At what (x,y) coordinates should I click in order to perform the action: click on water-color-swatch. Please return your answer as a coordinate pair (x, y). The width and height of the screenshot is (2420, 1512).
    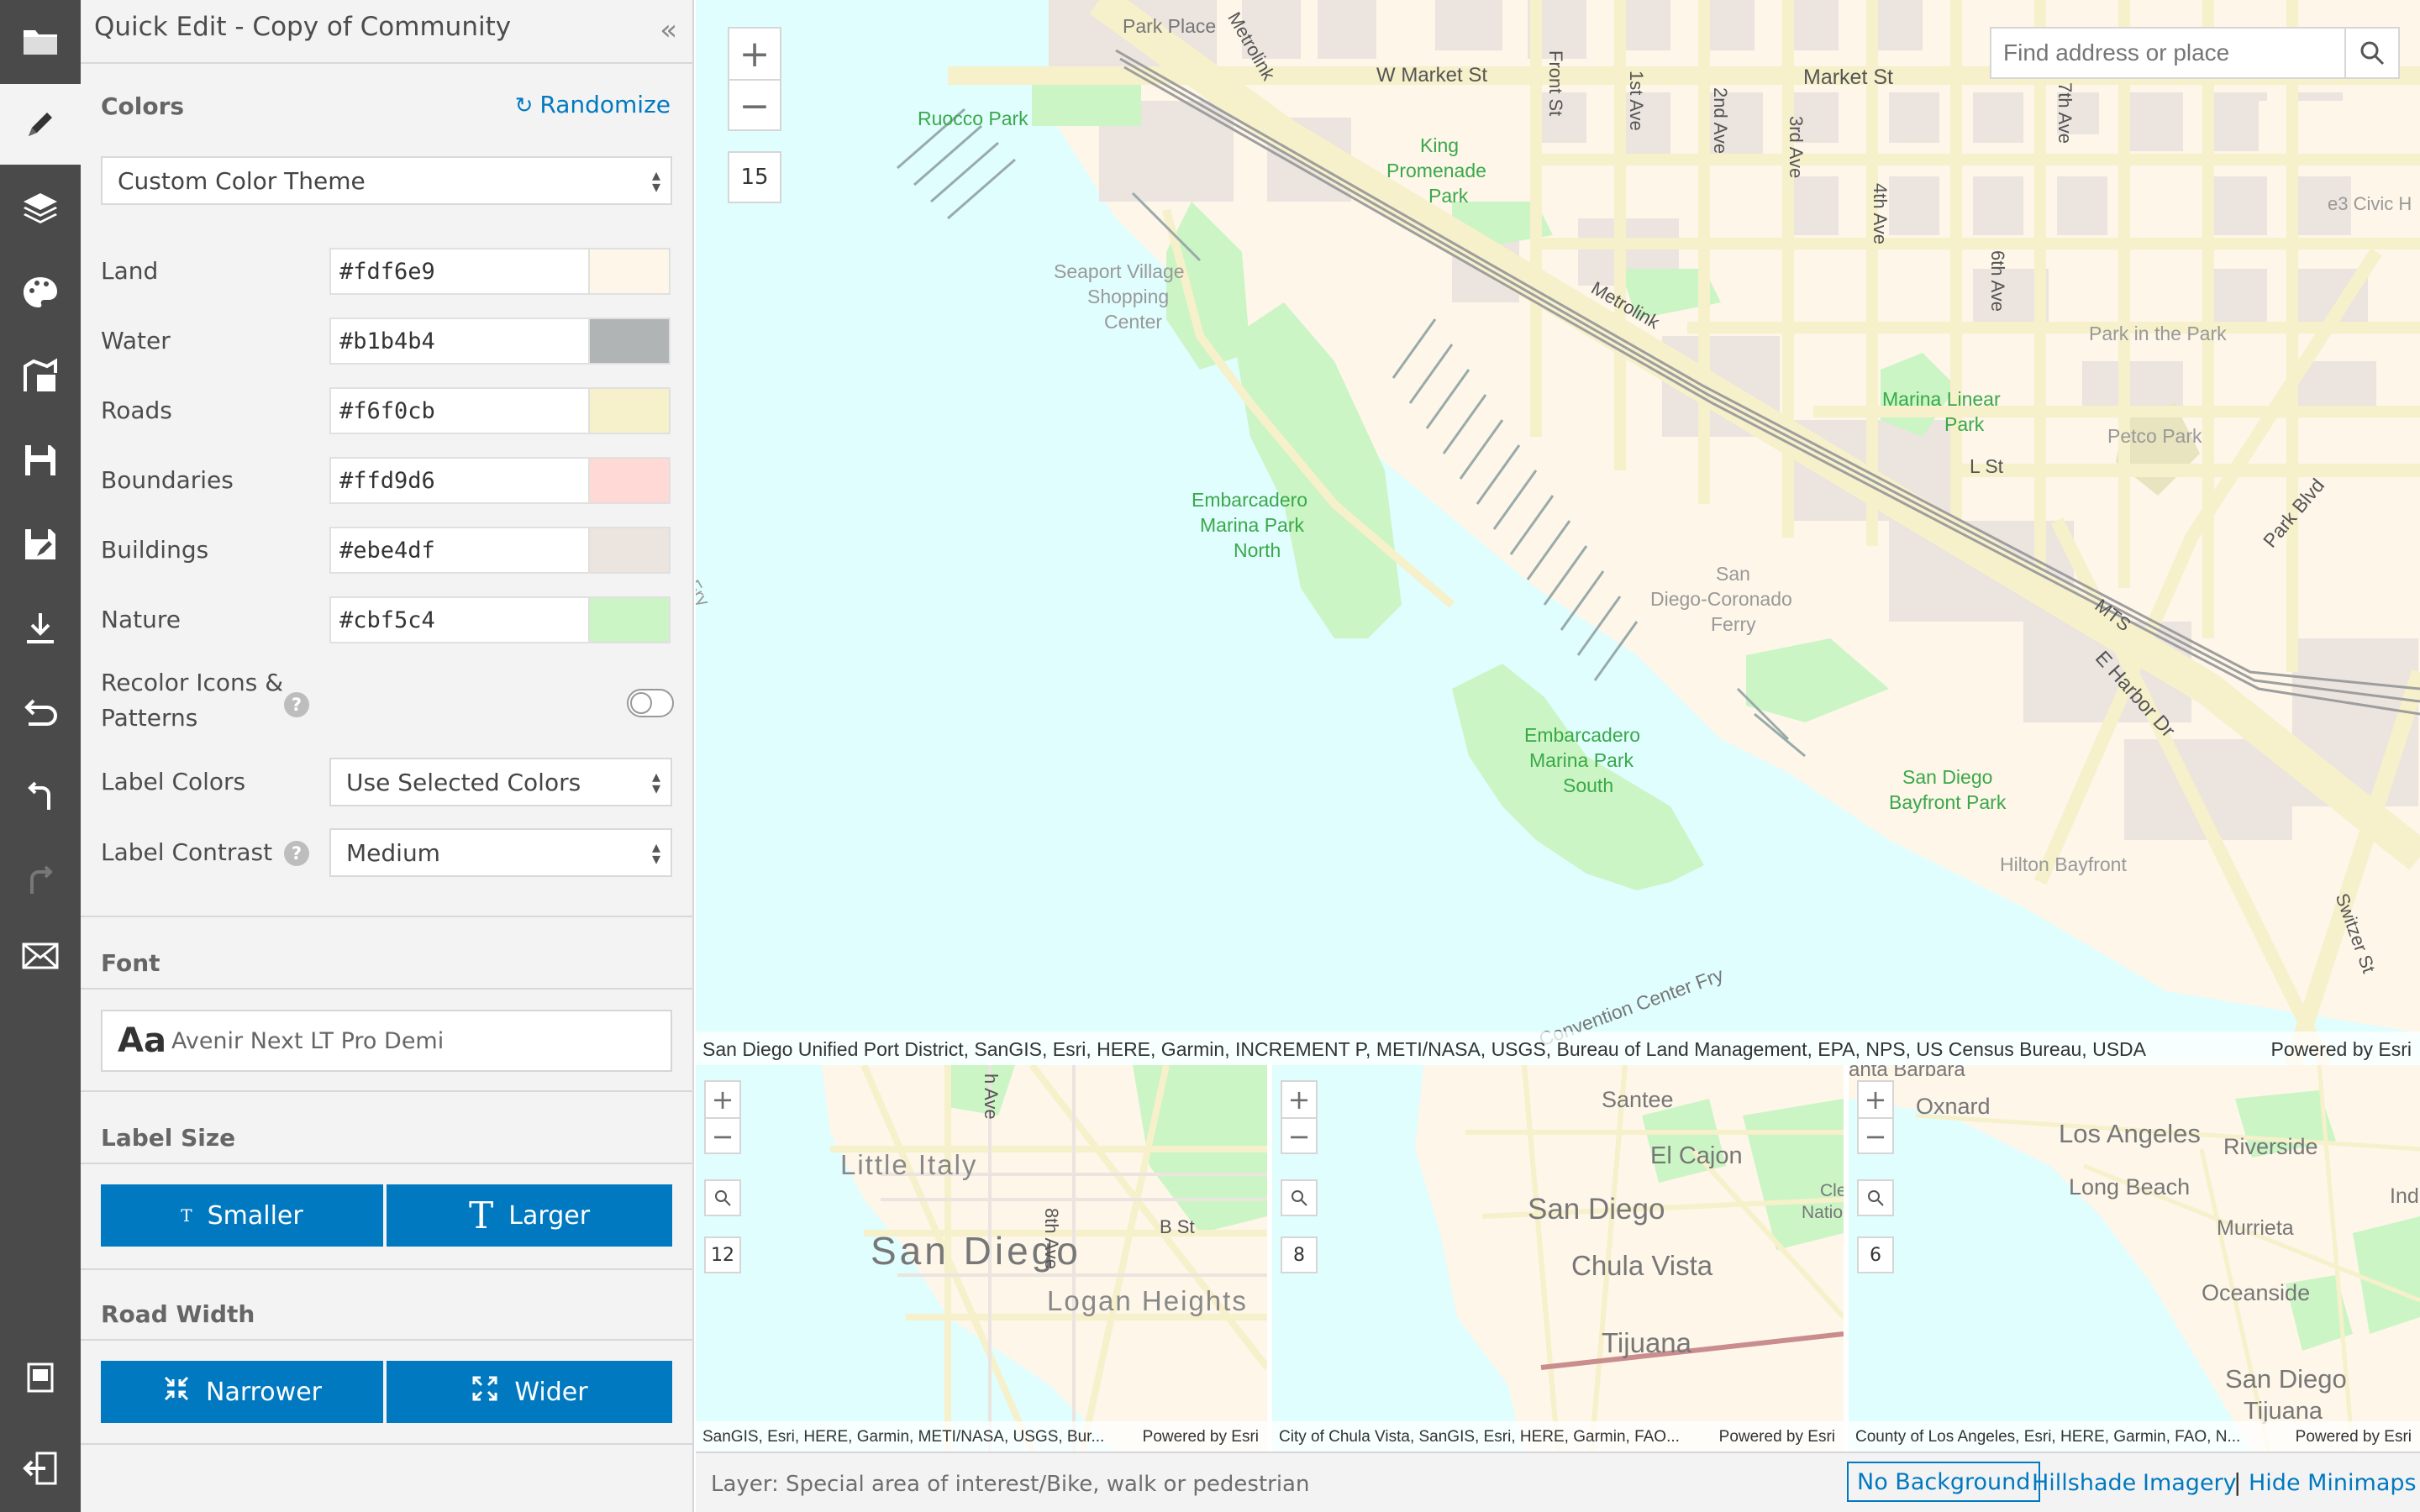
    Looking at the image, I should click on (629, 341).